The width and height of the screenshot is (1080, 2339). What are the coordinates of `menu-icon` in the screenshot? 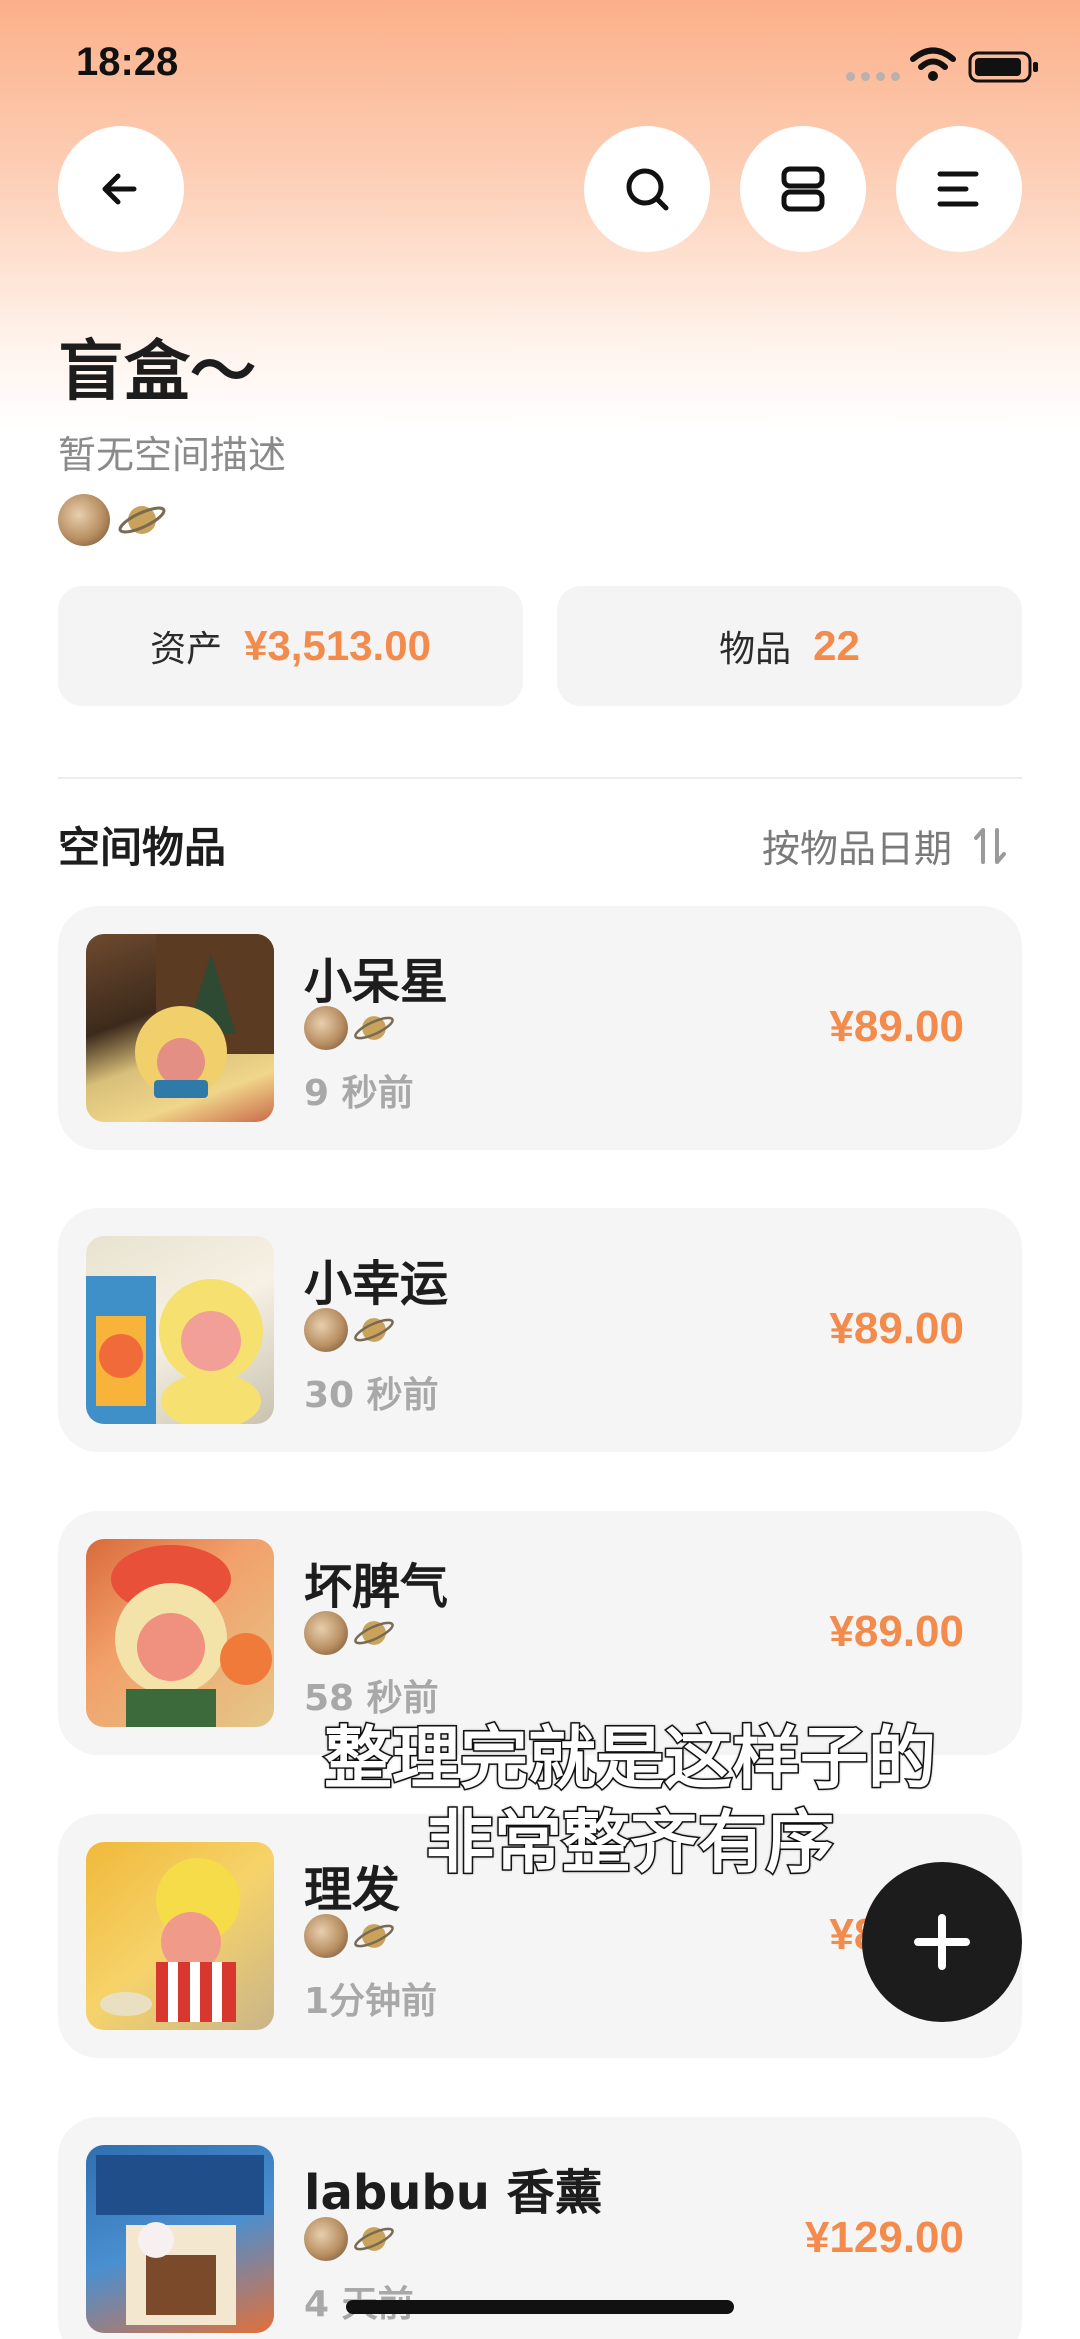 It's located at (958, 189).